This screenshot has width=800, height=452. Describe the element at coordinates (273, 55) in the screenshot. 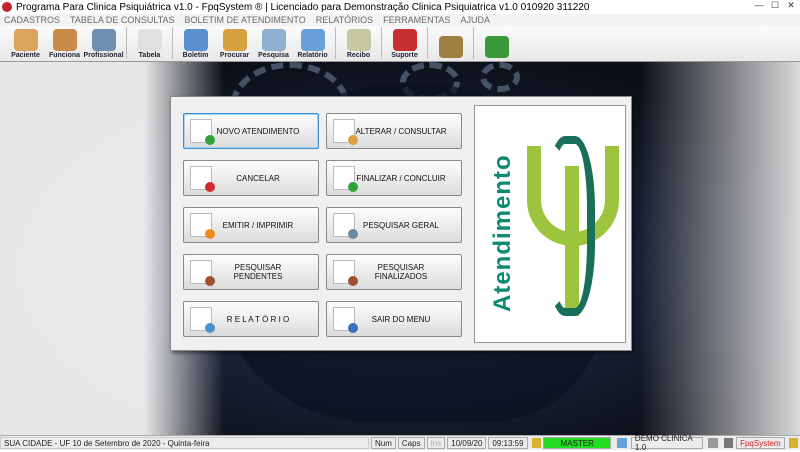

I see `toolbar-label: Pesquisa` at that location.